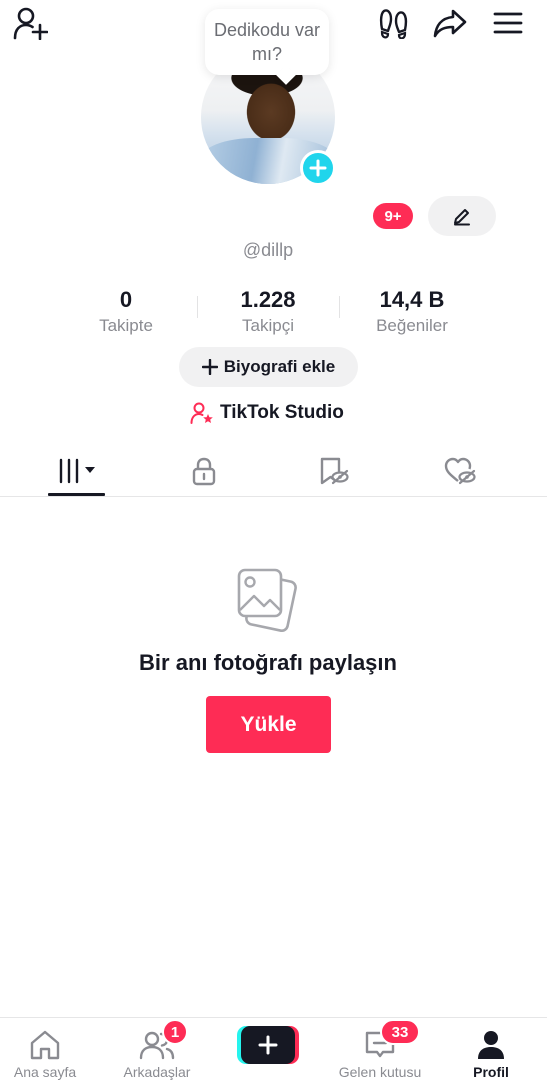 Image resolution: width=547 pixels, height=1080 pixels. I want to click on liked-icon, so click(460, 471).